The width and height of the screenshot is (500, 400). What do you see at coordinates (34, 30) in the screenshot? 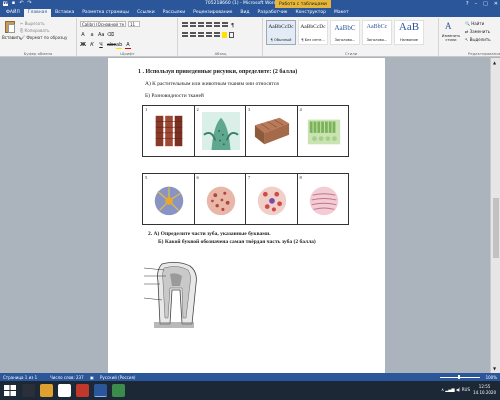
I see `copy-button: ⎘ Копировать` at bounding box center [34, 30].